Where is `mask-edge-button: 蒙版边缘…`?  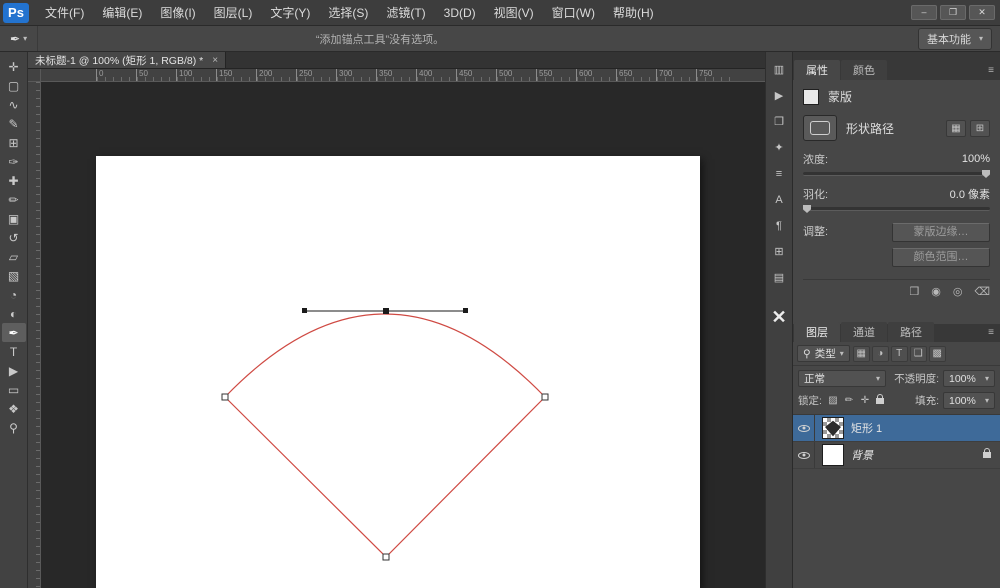
mask-edge-button: 蒙版边缘… is located at coordinates (941, 232).